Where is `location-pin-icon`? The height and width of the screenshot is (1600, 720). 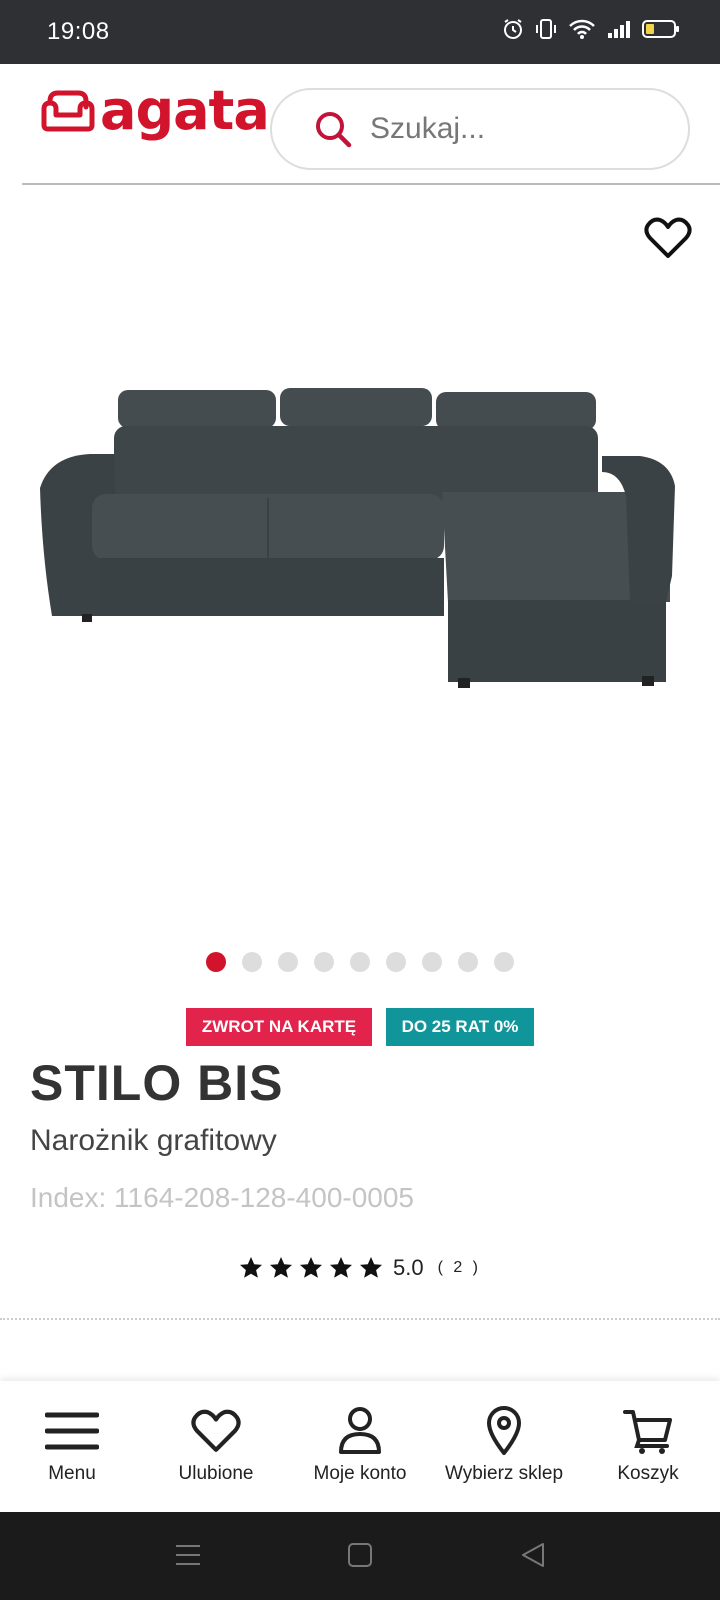 location-pin-icon is located at coordinates (504, 1430).